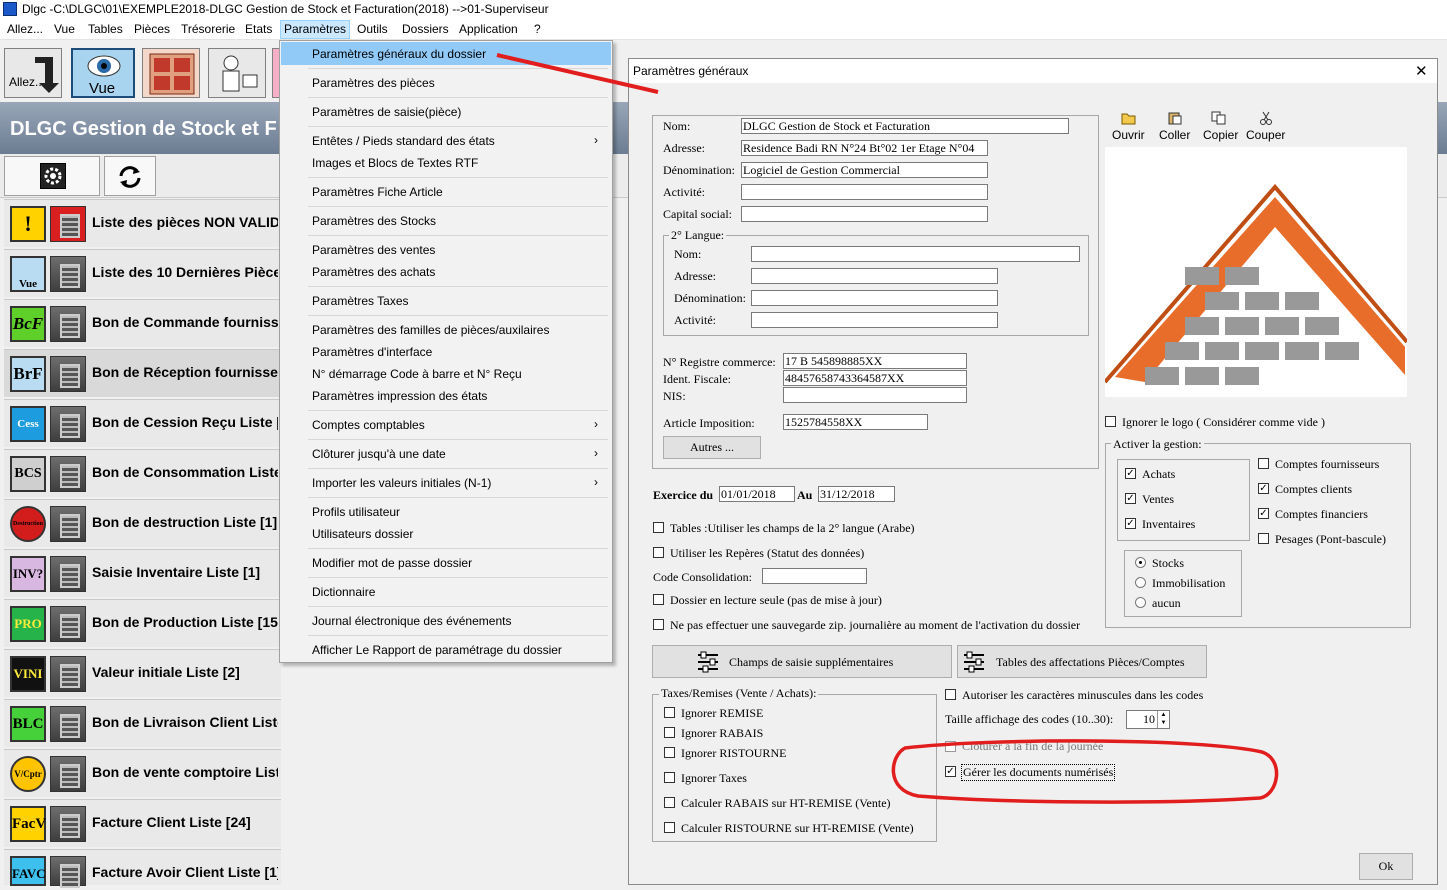 The width and height of the screenshot is (1447, 890). Describe the element at coordinates (915, 254) in the screenshot. I see `langue-nom-field` at that location.